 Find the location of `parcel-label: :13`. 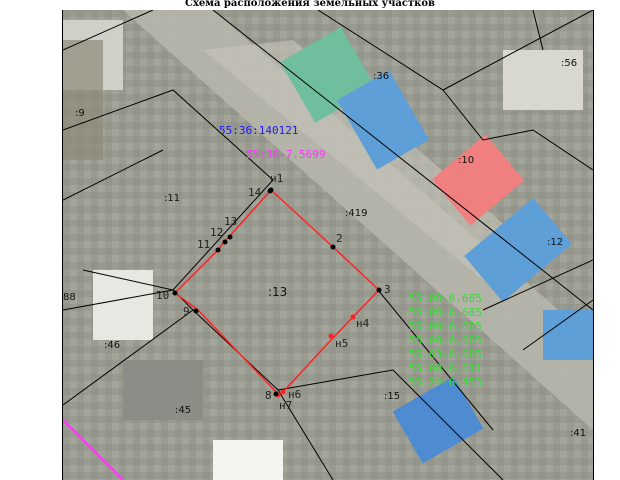

parcel-label: :13 is located at coordinates (277, 292).